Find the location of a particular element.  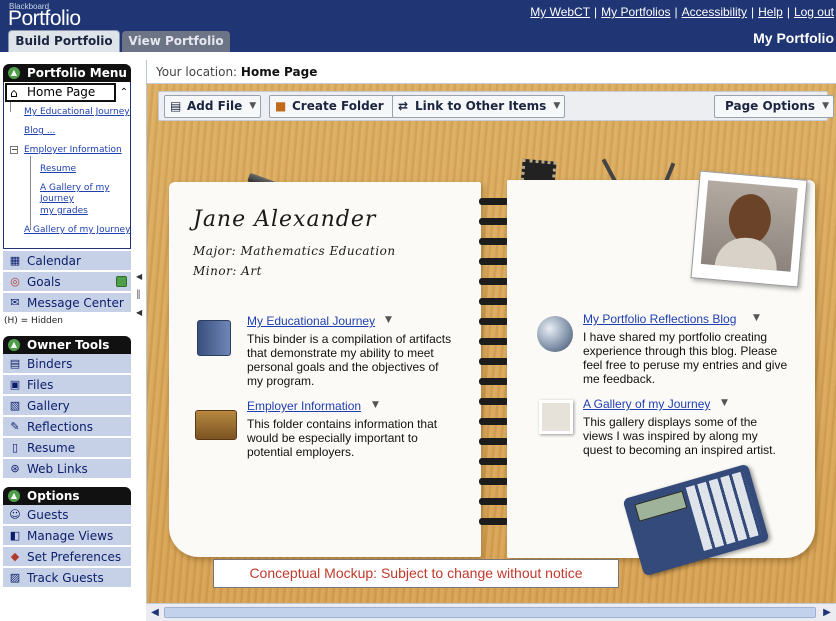

my-webct-link: My WebCT is located at coordinates (560, 12).